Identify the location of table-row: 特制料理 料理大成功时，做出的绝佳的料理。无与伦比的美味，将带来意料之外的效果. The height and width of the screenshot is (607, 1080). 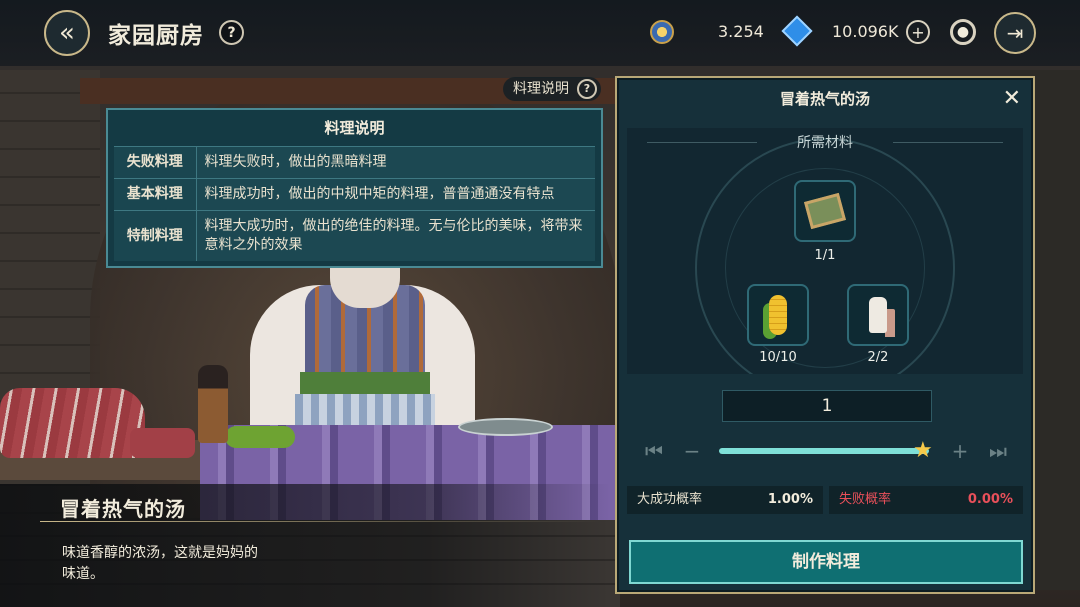
(354, 235).